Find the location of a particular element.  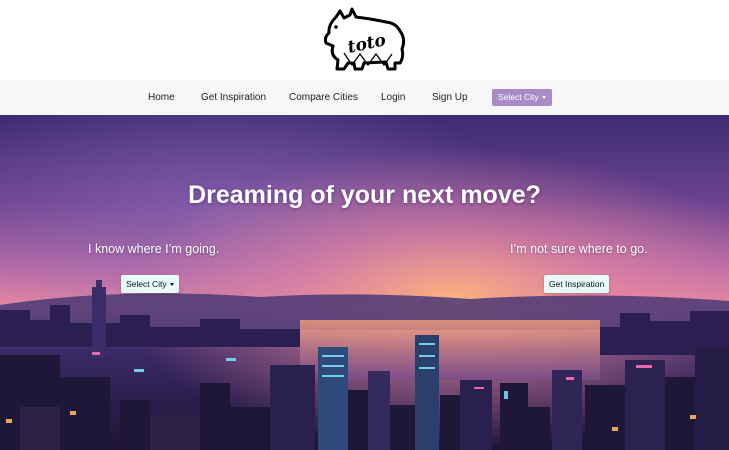

hero-right-text: I’m not sure where to go. is located at coordinates (579, 249).